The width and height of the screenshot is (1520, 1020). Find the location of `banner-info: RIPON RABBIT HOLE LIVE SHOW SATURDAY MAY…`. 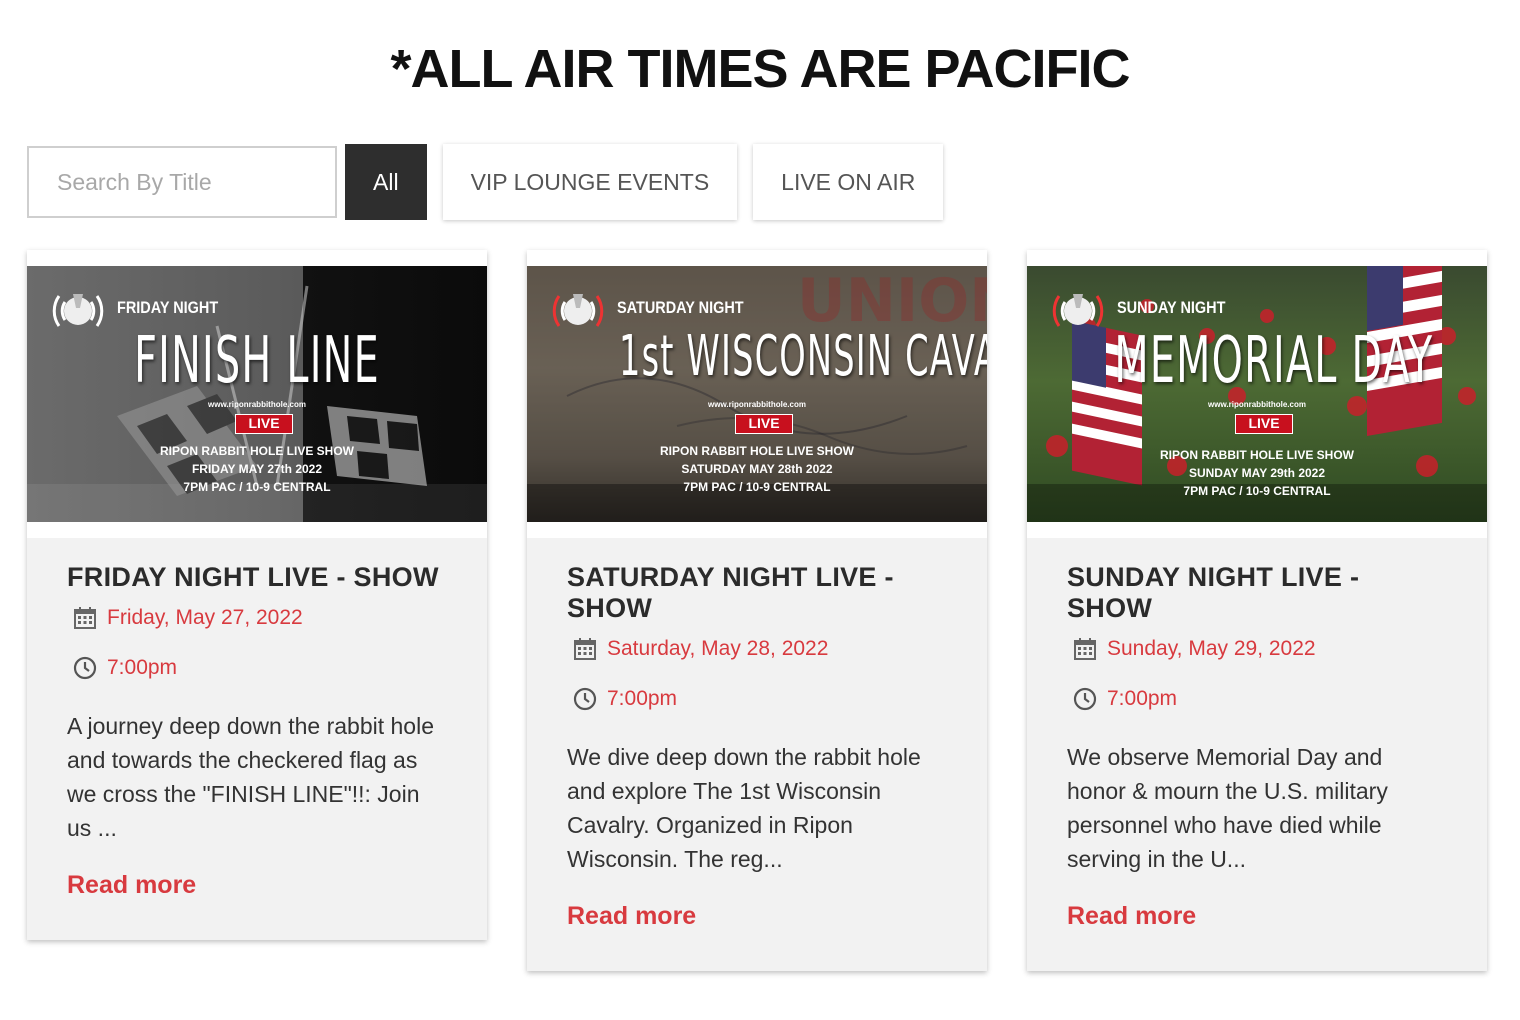

banner-info: RIPON RABBIT HOLE LIVE SHOW SATURDAY MAY… is located at coordinates (757, 469).